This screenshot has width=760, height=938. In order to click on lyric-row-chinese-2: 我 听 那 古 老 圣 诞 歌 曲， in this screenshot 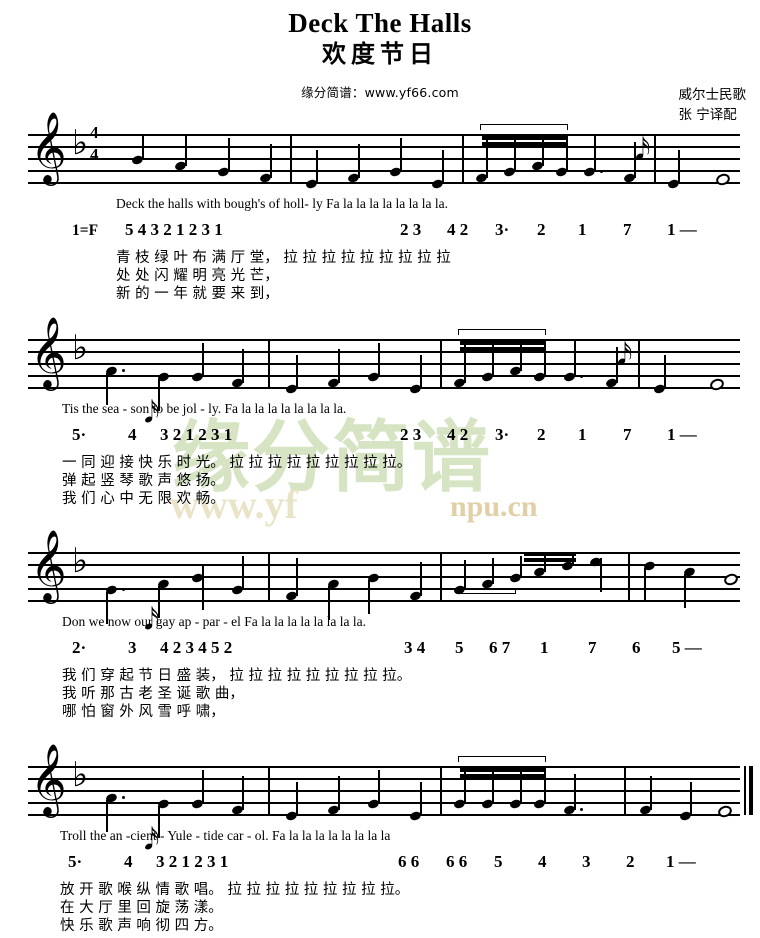, I will do `click(380, 692)`.